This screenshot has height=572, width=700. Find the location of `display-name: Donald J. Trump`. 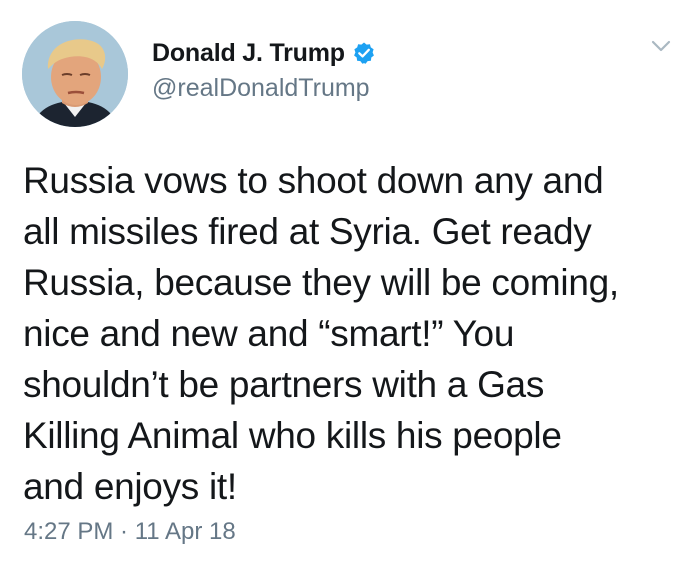

display-name: Donald J. Trump is located at coordinates (248, 53).